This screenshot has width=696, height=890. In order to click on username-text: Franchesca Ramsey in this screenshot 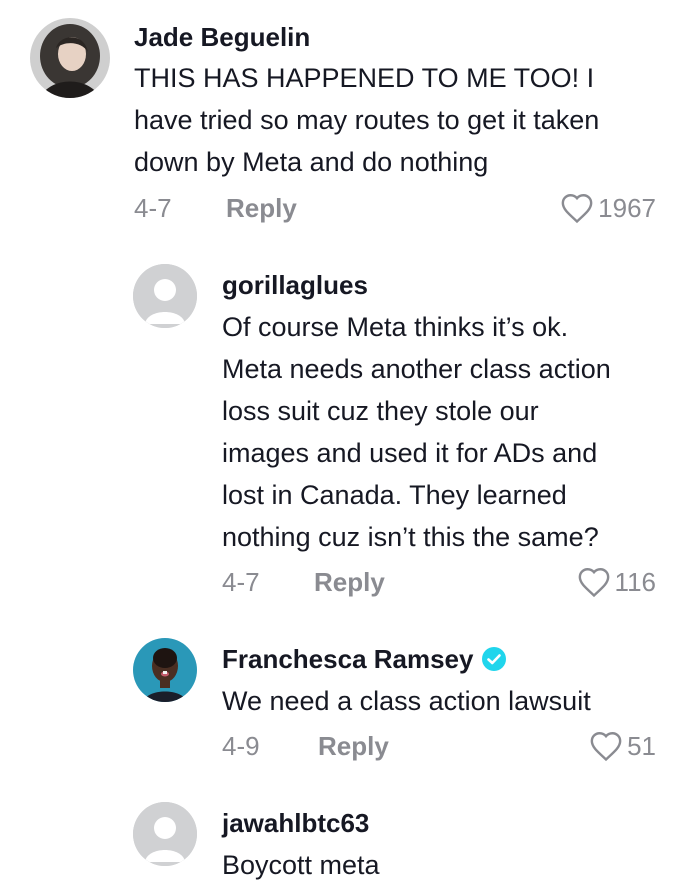, I will do `click(347, 659)`.